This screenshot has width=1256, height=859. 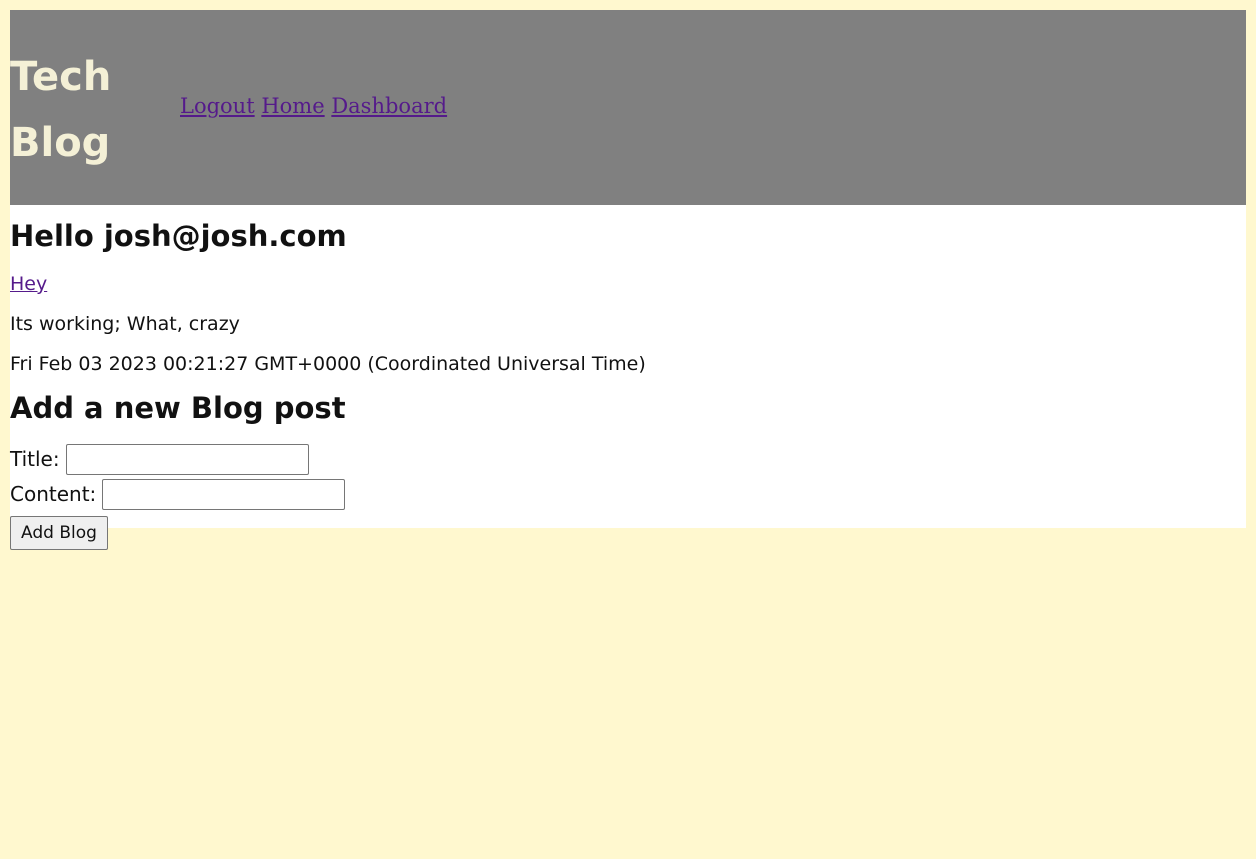 What do you see at coordinates (224, 494) in the screenshot?
I see `content-input` at bounding box center [224, 494].